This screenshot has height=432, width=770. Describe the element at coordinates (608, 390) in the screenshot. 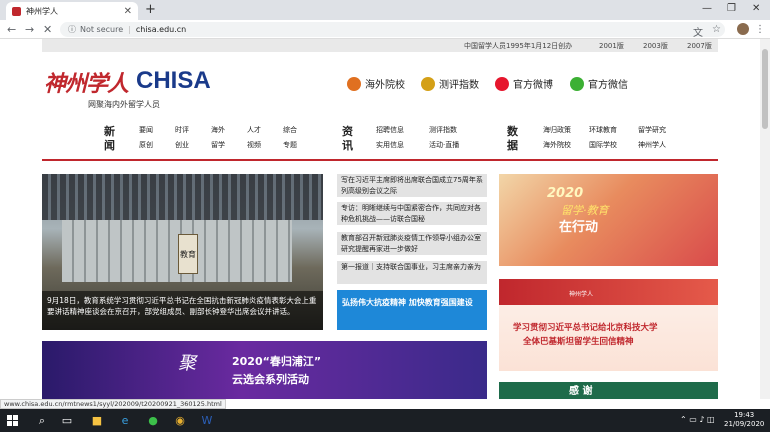

I see `banner-thanks: 感 谢` at that location.